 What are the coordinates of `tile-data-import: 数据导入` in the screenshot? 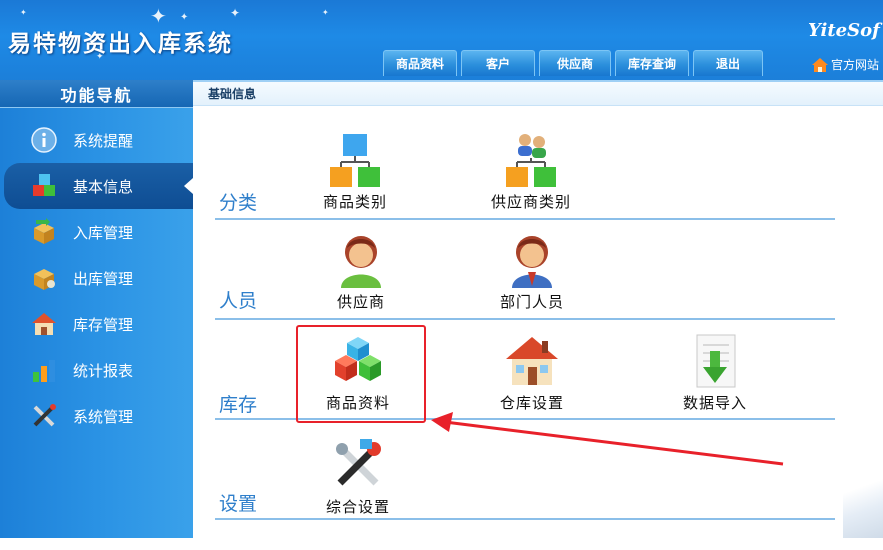 It's located at (715, 373).